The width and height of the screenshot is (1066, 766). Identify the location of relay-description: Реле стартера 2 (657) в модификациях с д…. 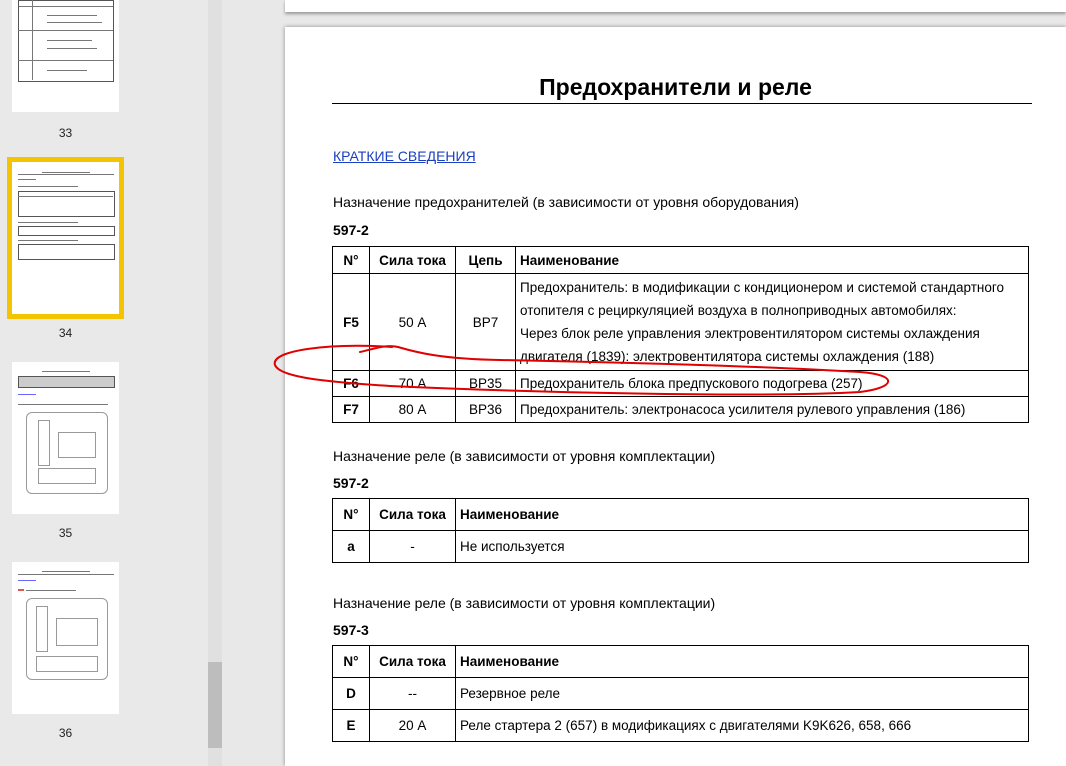
(742, 725).